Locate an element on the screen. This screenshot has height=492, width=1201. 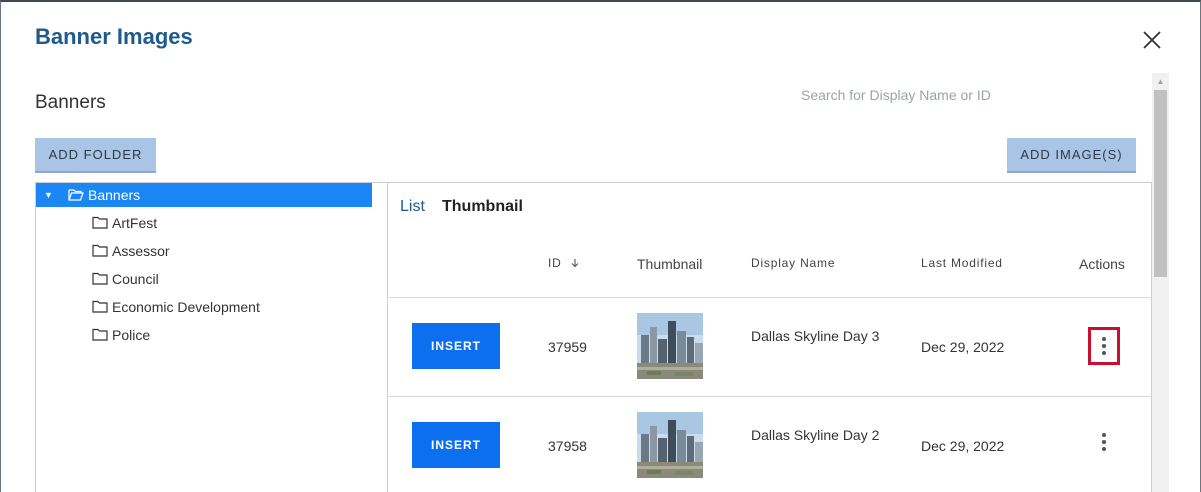
column-header-label: ID is located at coordinates (555, 263).